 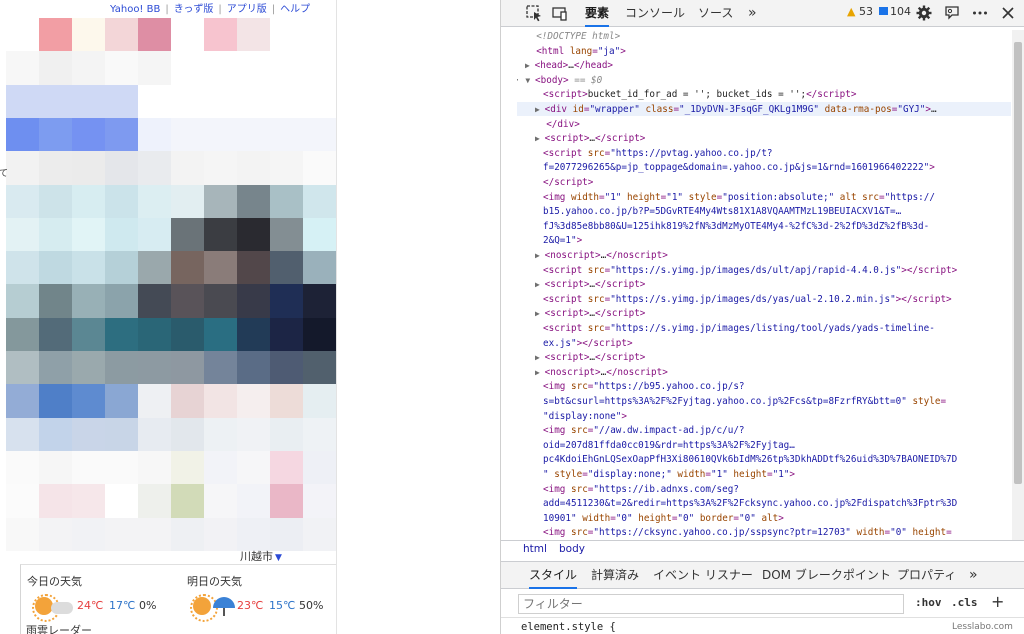 What do you see at coordinates (262, 597) in the screenshot?
I see `weather-tomorrow: 明日の天気 23℃ 15℃ 50%` at bounding box center [262, 597].